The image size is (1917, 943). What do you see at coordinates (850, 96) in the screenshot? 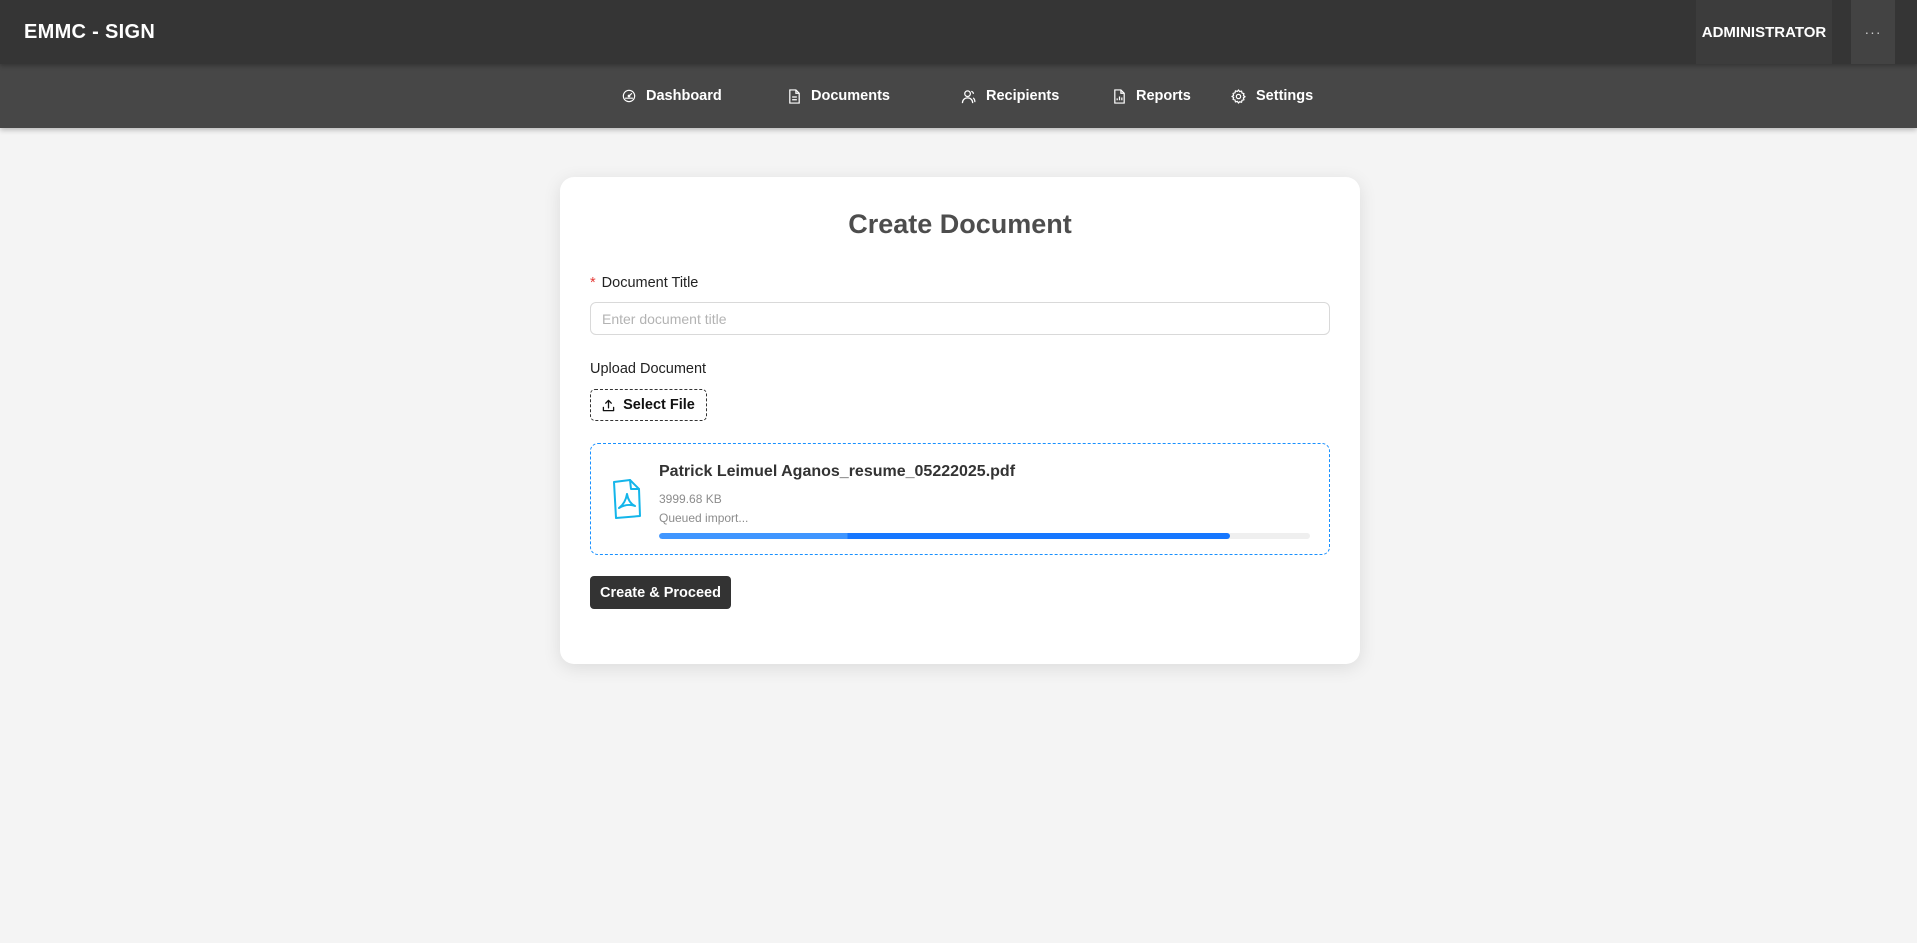
I see `nav-label-documents: Documents` at bounding box center [850, 96].